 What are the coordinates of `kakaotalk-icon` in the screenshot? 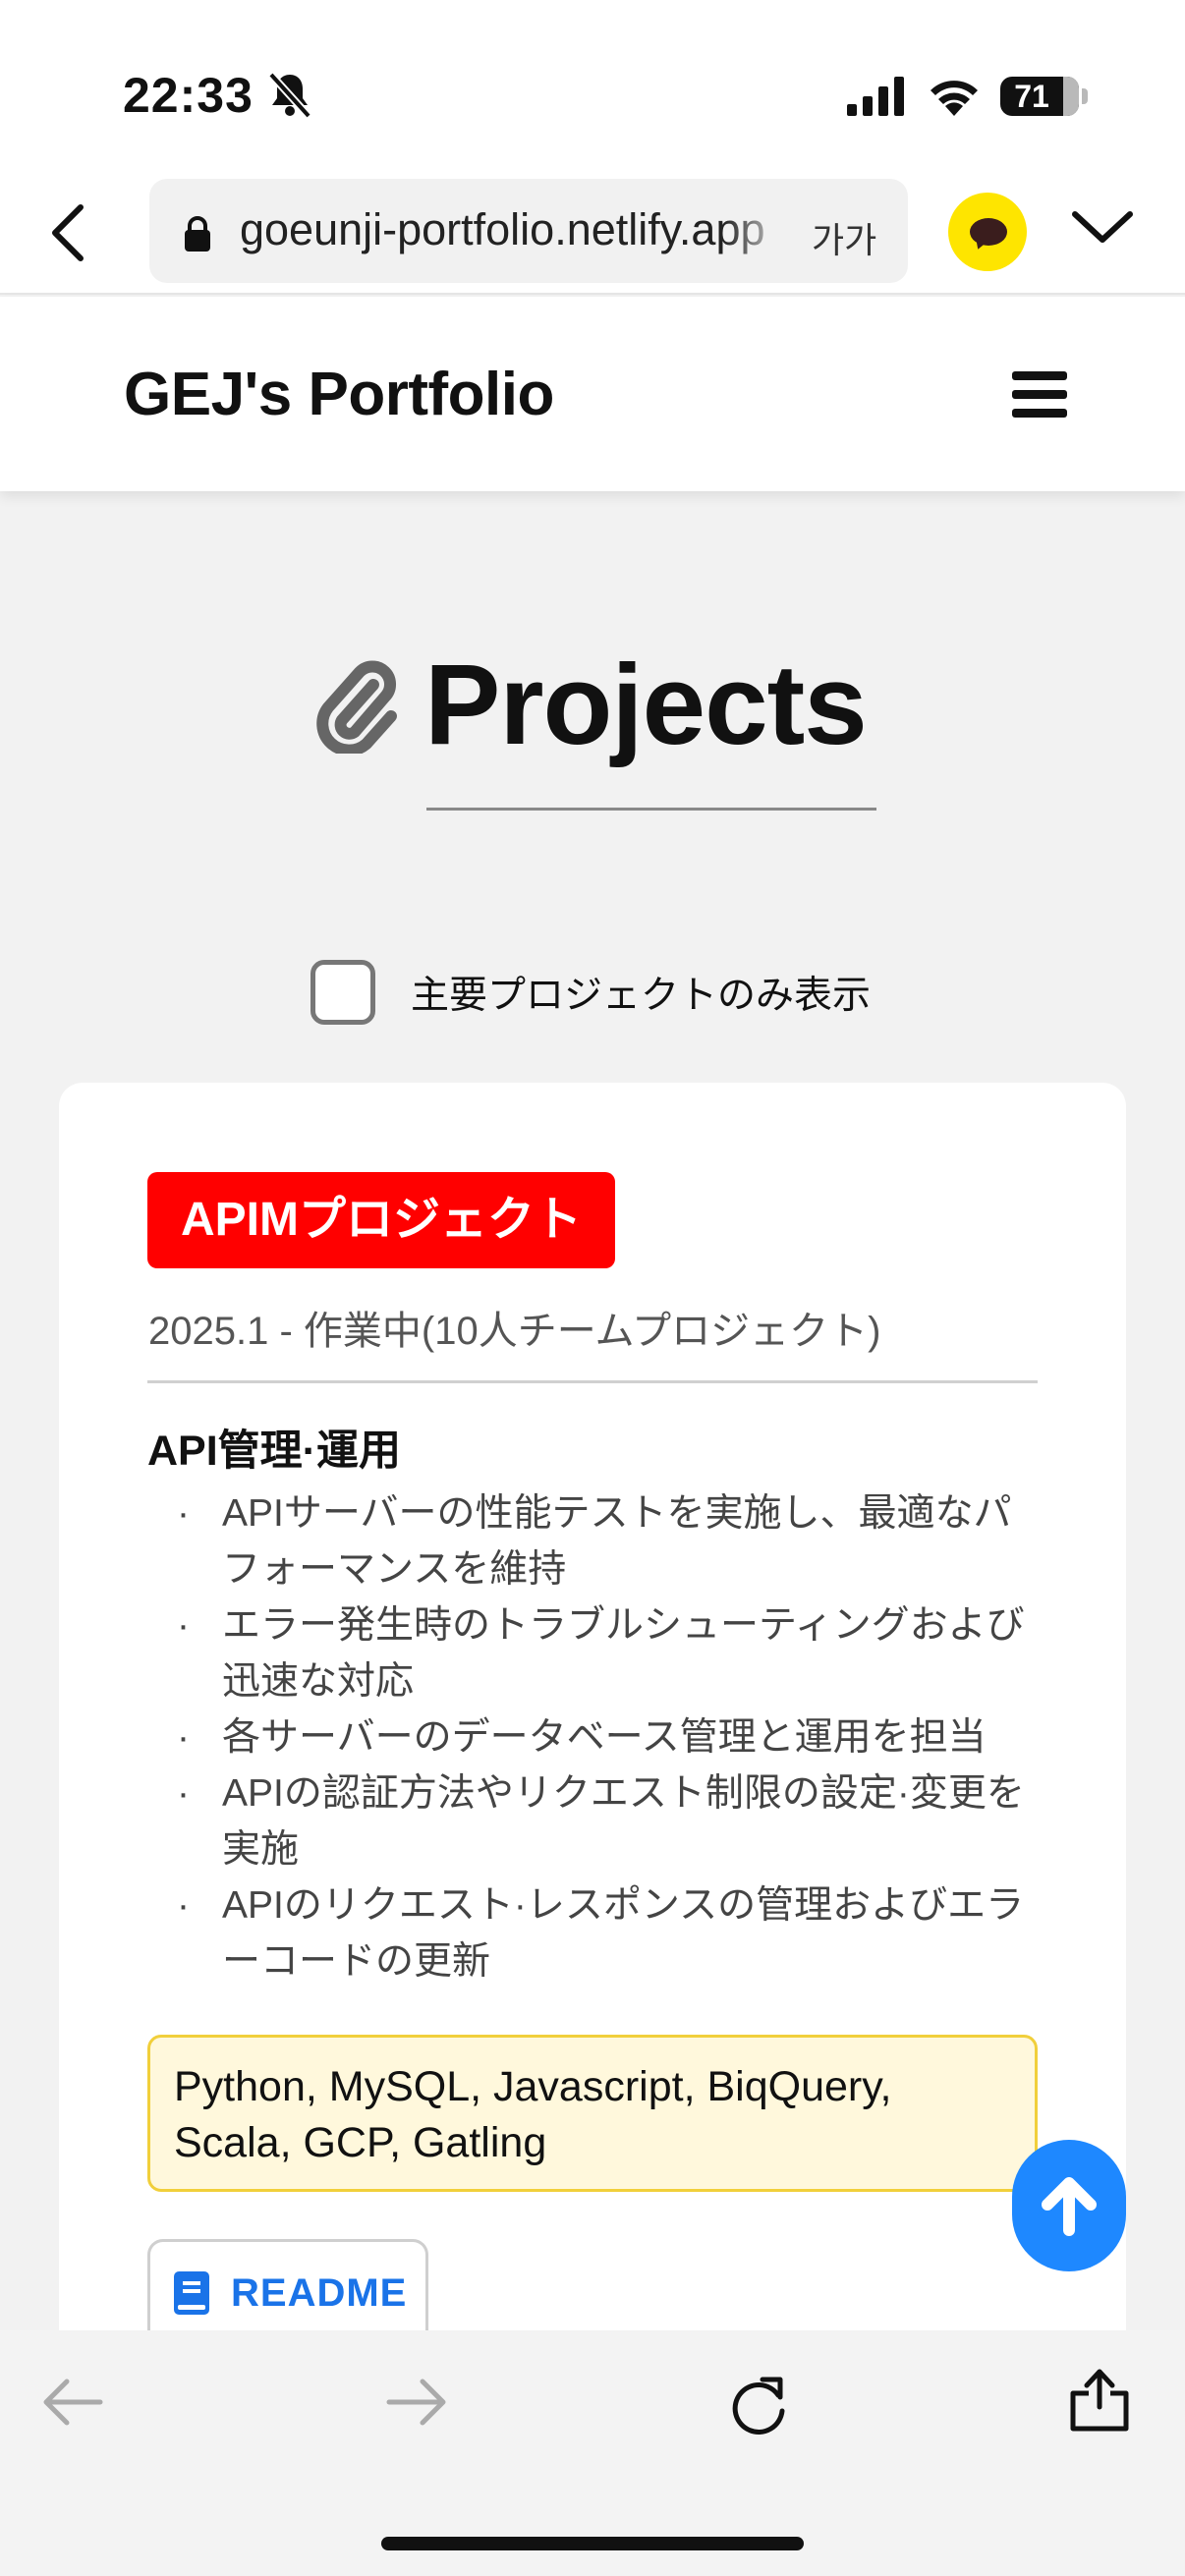 It's located at (988, 232).